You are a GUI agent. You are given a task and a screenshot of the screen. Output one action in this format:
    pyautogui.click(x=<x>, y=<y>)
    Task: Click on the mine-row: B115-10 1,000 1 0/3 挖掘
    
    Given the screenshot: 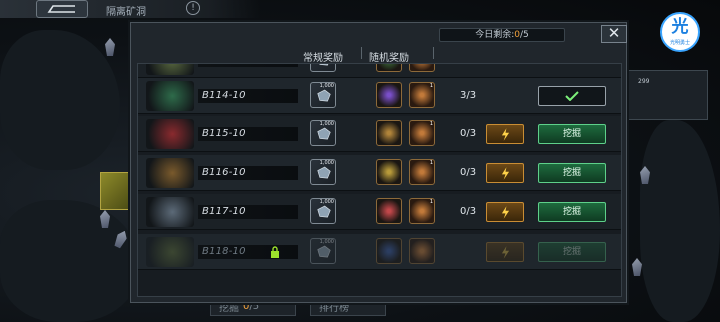 What is the action you would take?
    pyautogui.click(x=379, y=134)
    